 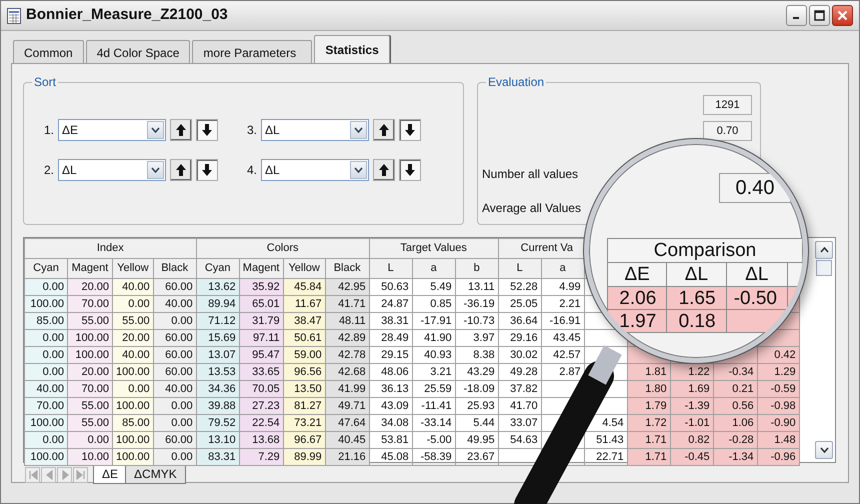 What do you see at coordinates (562, 338) in the screenshot?
I see `table-cell: 43.45` at bounding box center [562, 338].